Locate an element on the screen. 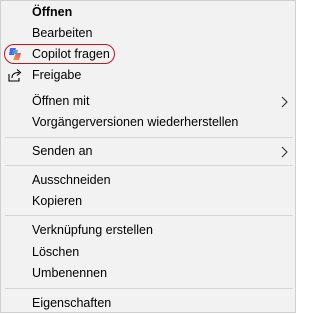 This screenshot has height=314, width=320. menu-item-label: Bearbeiten is located at coordinates (62, 33).